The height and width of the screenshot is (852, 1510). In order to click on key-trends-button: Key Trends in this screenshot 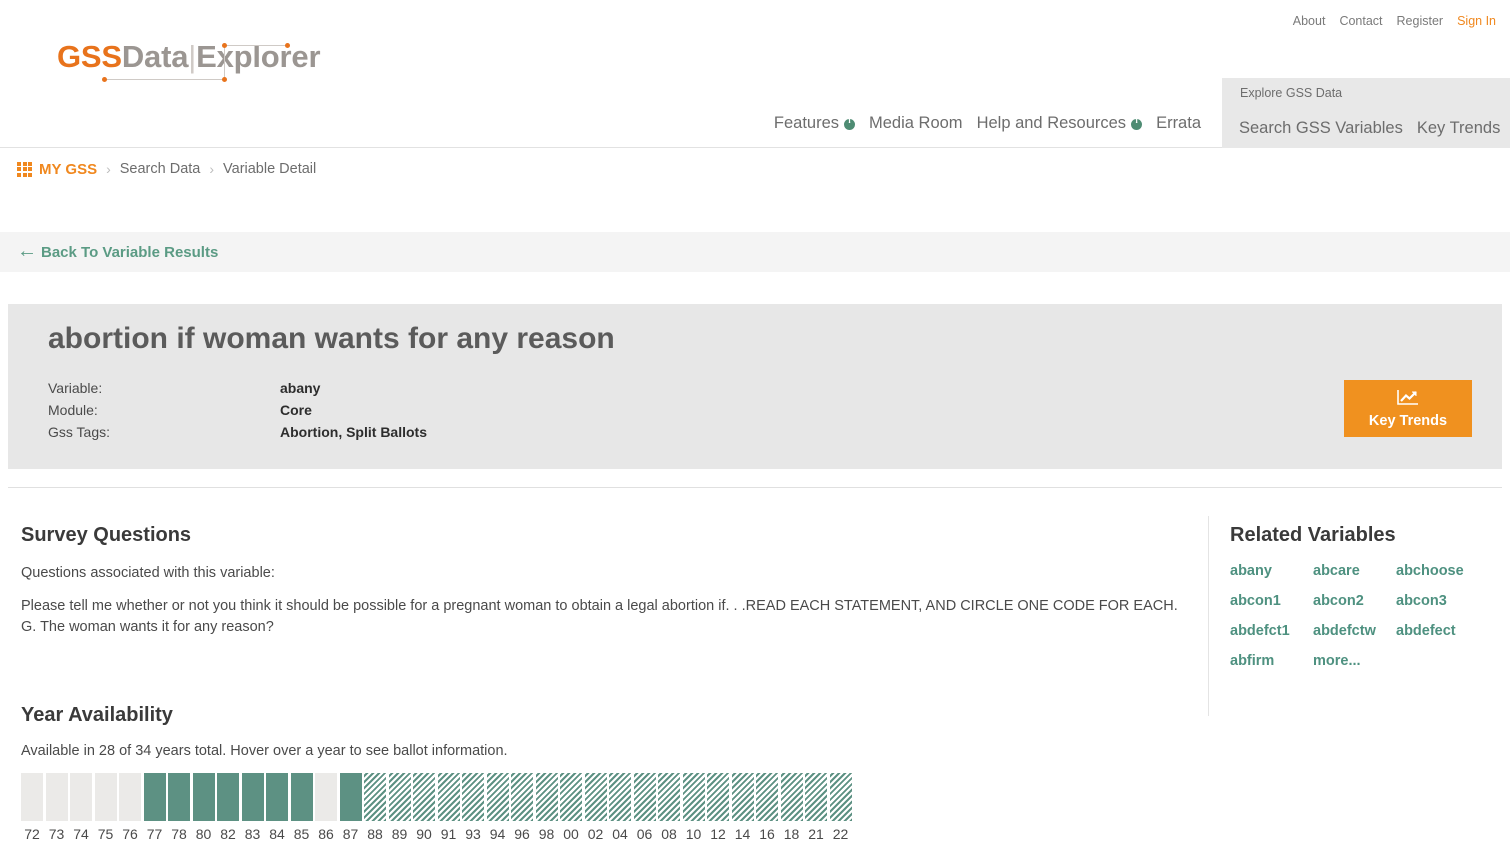, I will do `click(1408, 408)`.